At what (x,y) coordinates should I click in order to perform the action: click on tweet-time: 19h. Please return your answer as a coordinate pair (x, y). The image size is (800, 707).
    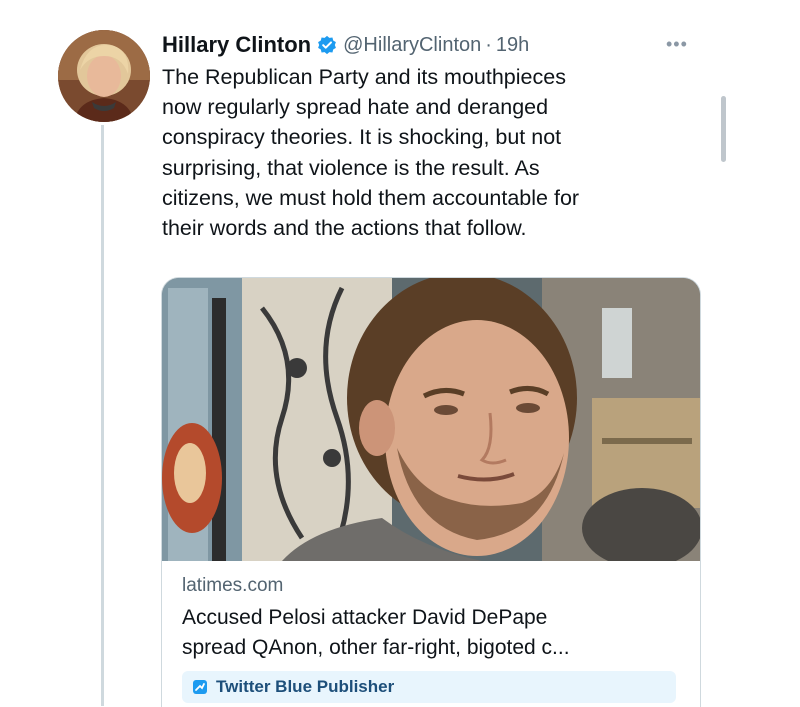
    Looking at the image, I should click on (512, 45).